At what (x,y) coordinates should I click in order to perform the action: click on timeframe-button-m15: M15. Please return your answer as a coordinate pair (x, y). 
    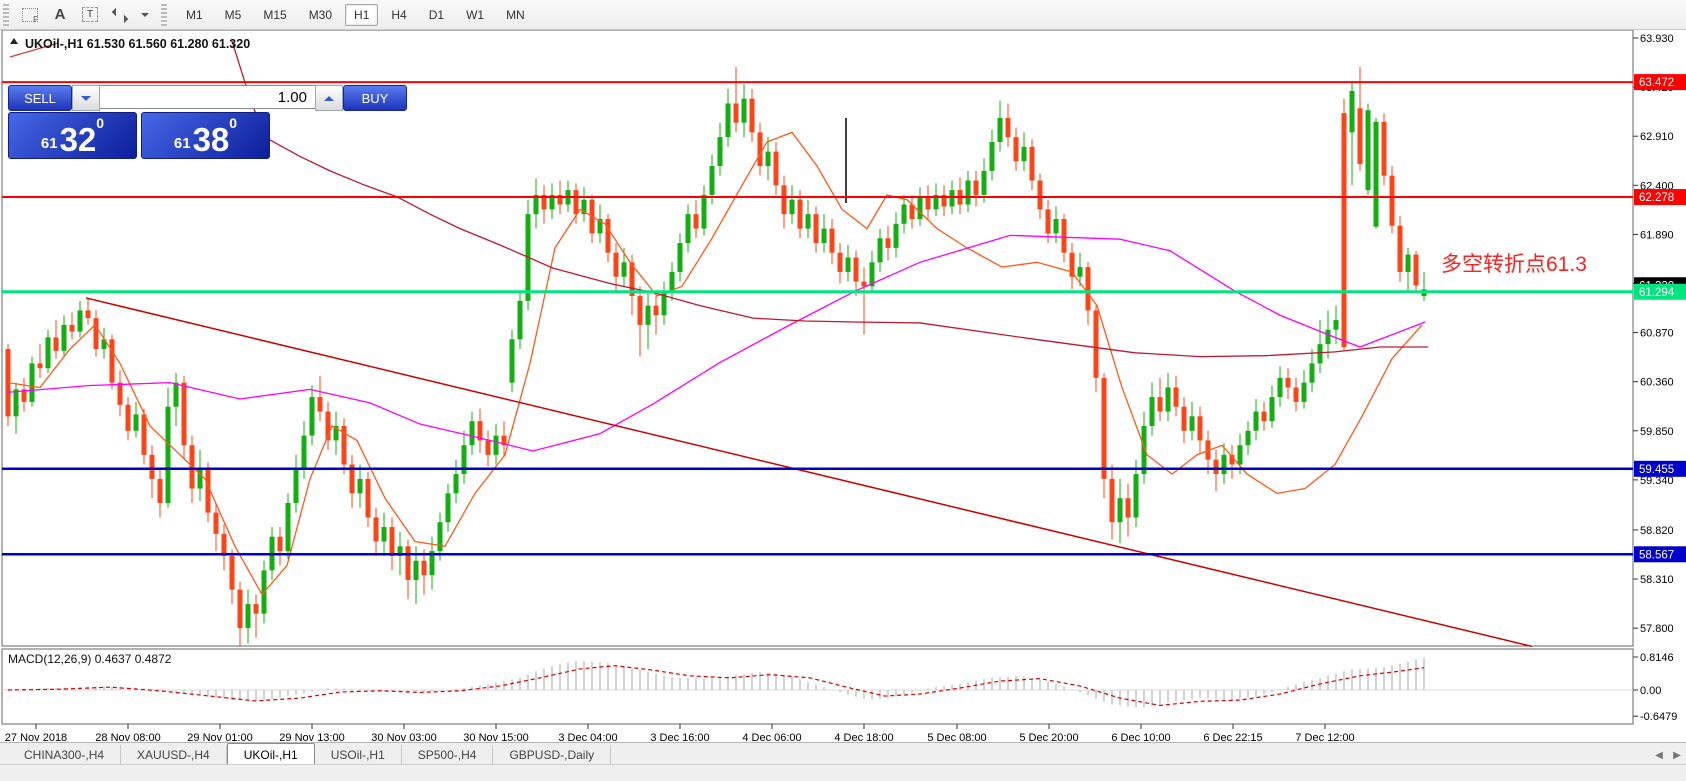
    Looking at the image, I should click on (274, 15).